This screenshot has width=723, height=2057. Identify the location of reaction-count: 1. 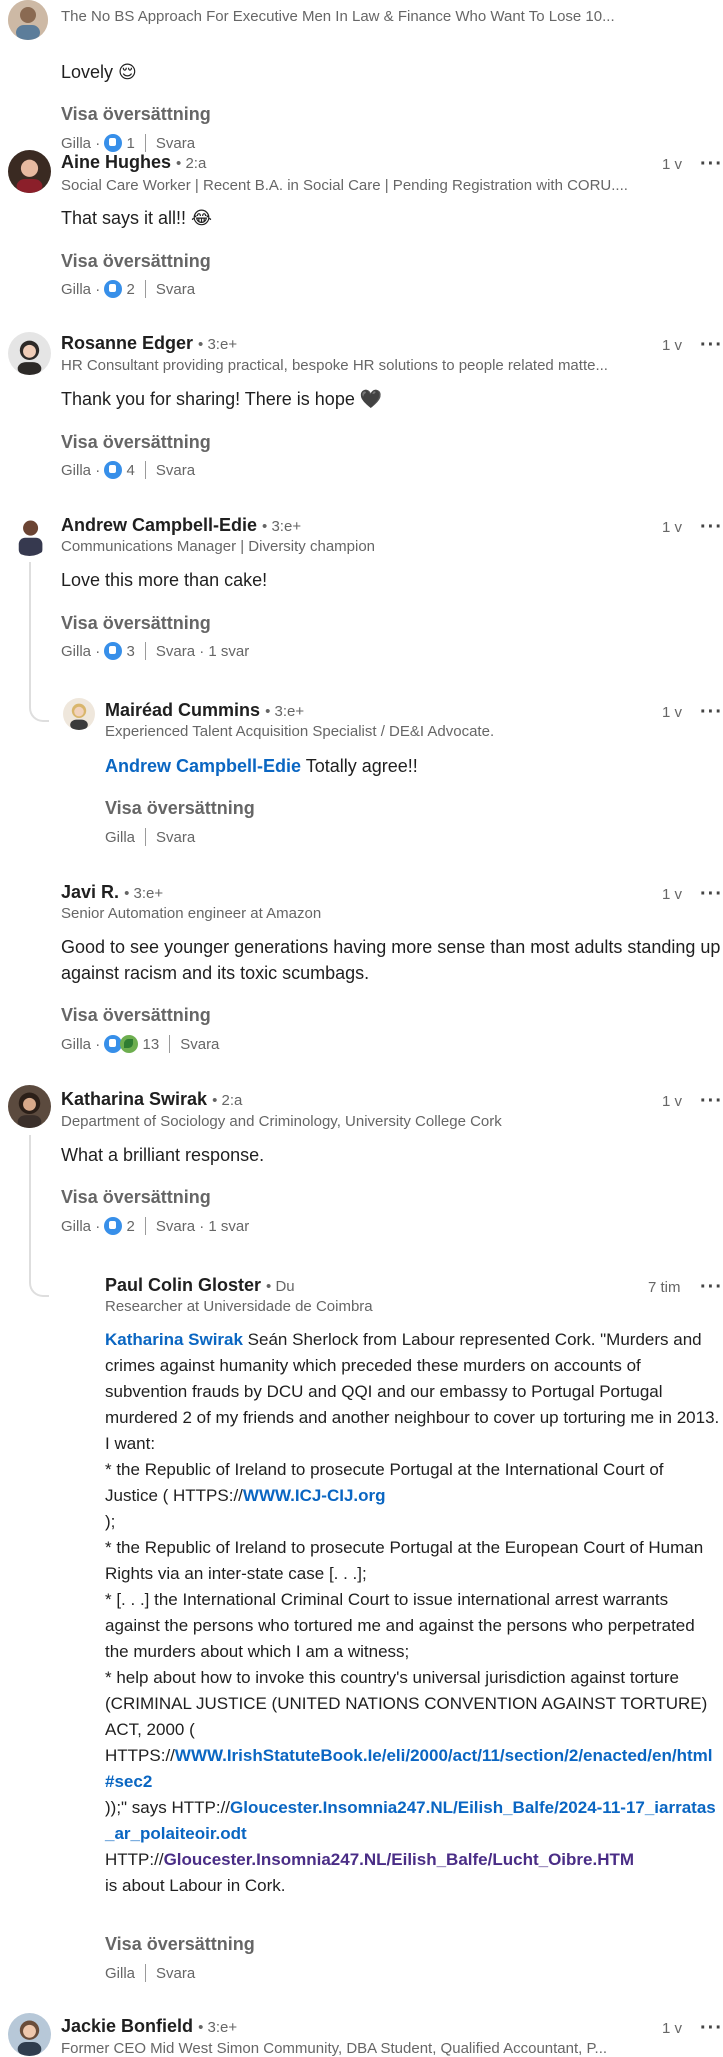
(131, 143).